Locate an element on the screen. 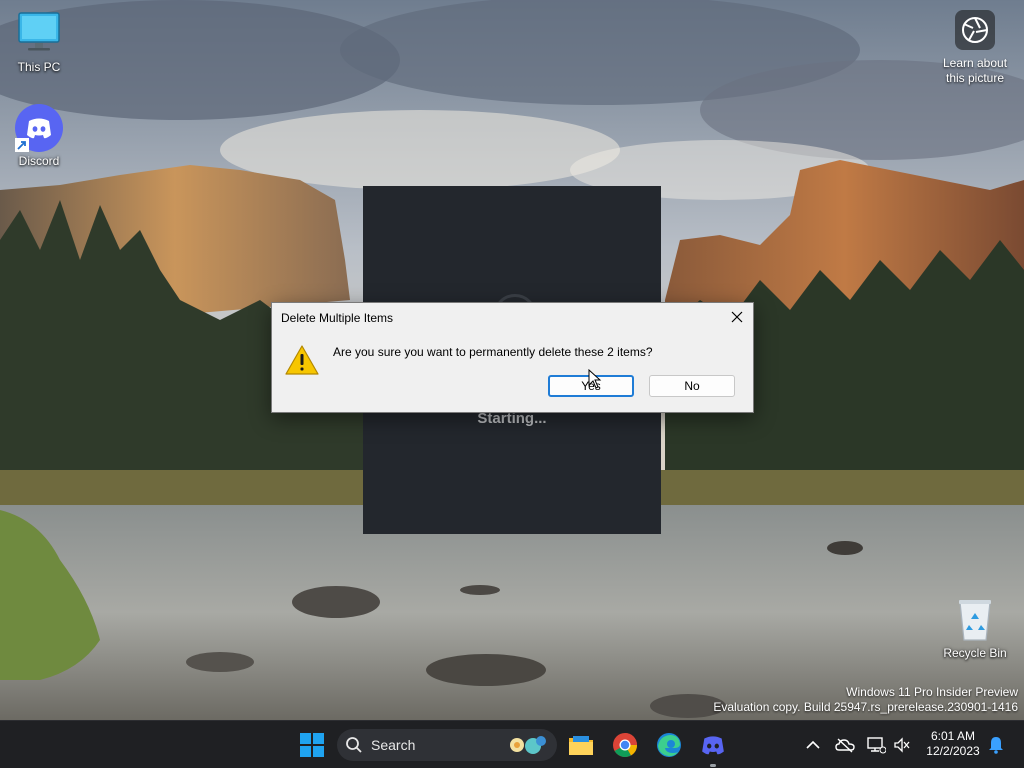 This screenshot has height=768, width=1024. taskbar: Search 6:01 AM 12/2/2023 is located at coordinates (512, 744).